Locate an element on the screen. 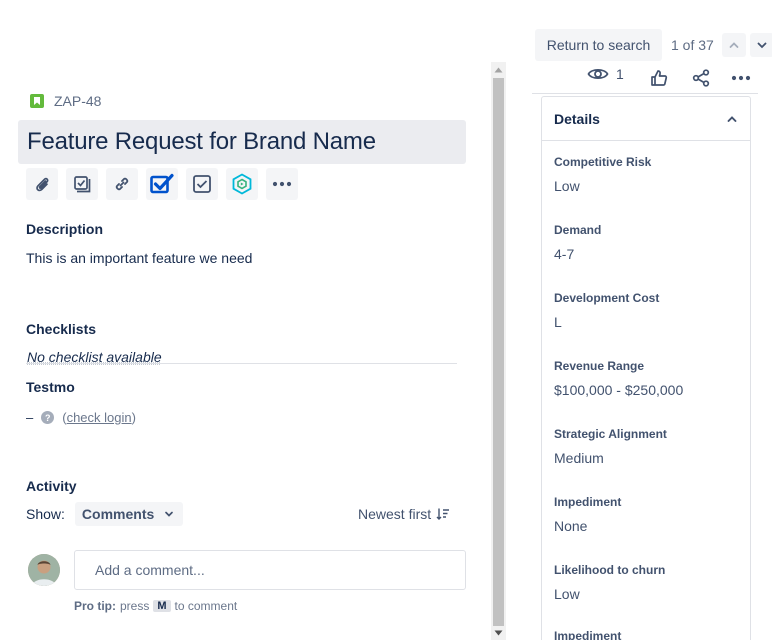 Image resolution: width=772 pixels, height=640 pixels. sort-order-button: Newest first is located at coordinates (404, 514).